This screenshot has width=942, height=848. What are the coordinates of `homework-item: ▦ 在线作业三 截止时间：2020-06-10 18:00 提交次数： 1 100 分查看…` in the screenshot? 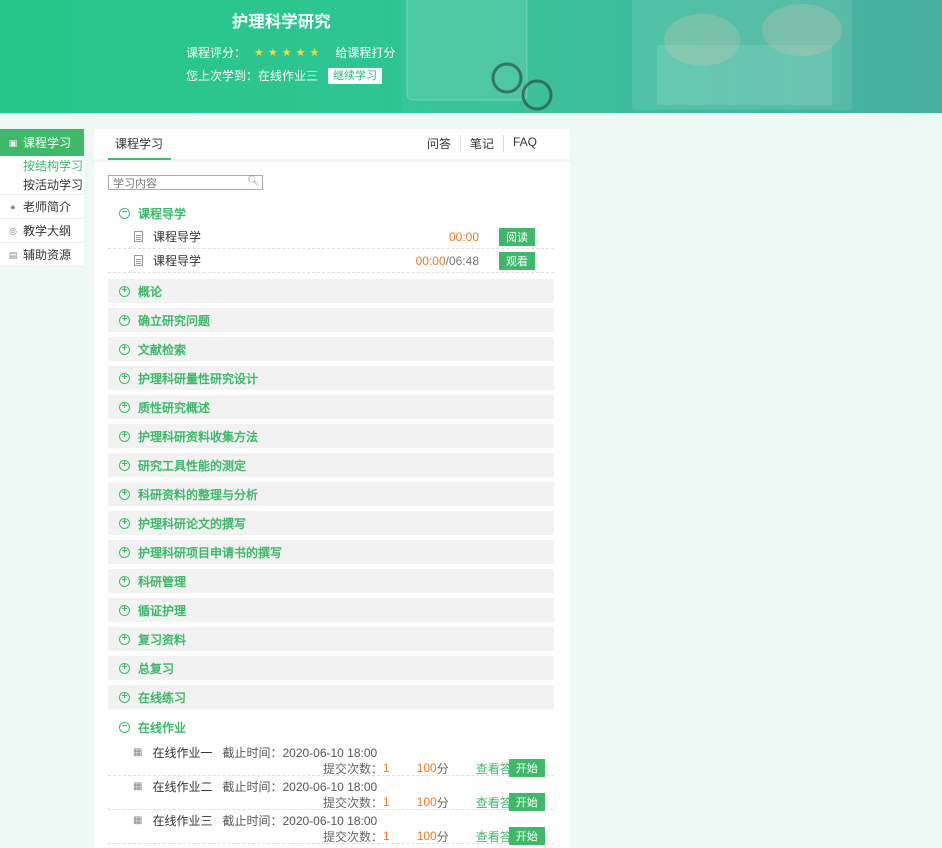 It's located at (331, 827).